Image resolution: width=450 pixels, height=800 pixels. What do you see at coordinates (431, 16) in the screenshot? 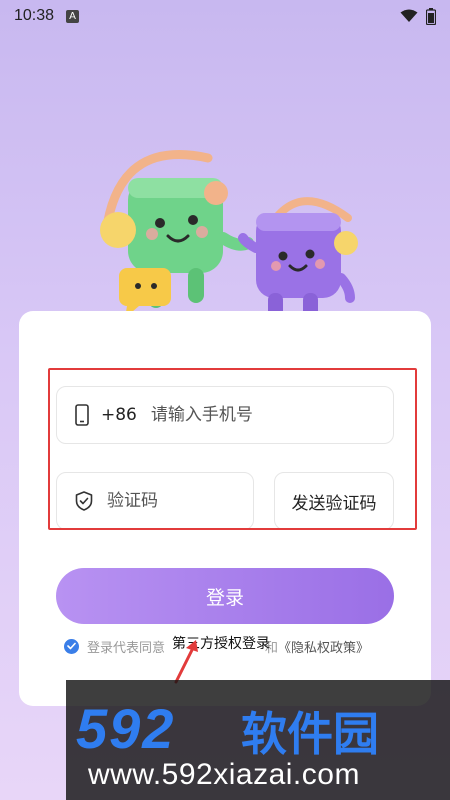
I see `battery-icon` at bounding box center [431, 16].